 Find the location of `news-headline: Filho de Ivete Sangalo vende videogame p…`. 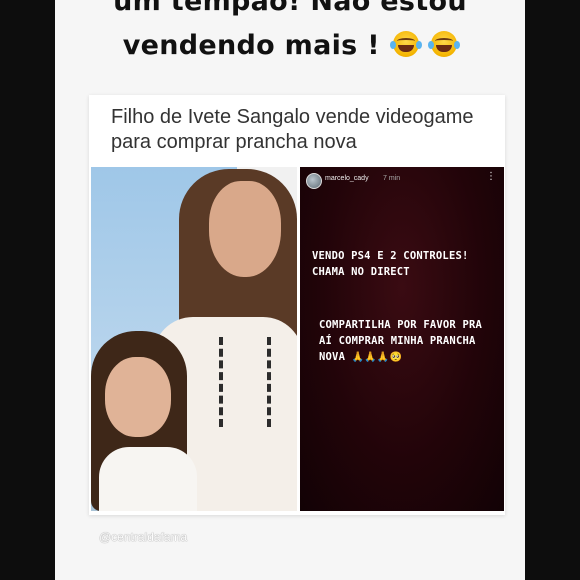

news-headline: Filho de Ivete Sangalo vende videogame p… is located at coordinates (292, 129).